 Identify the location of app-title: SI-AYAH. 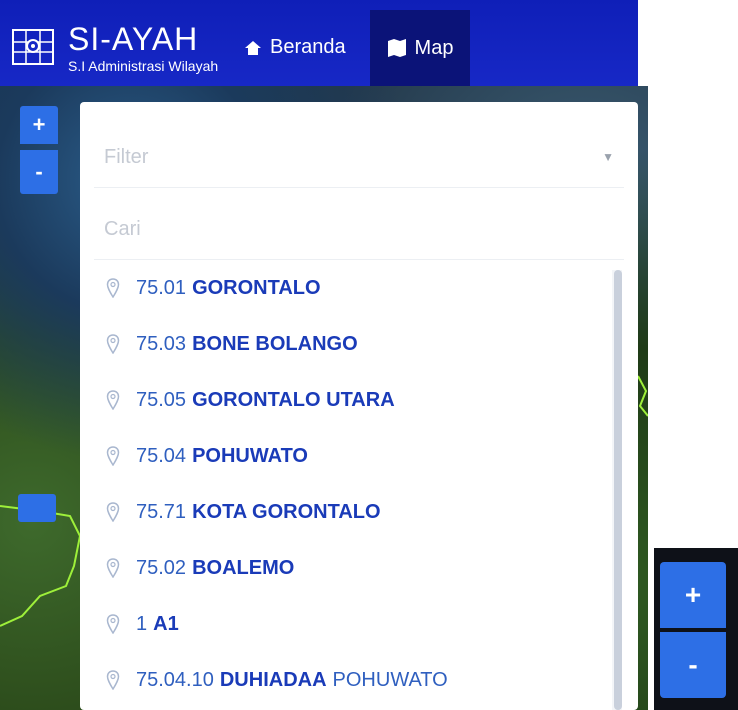
(133, 39).